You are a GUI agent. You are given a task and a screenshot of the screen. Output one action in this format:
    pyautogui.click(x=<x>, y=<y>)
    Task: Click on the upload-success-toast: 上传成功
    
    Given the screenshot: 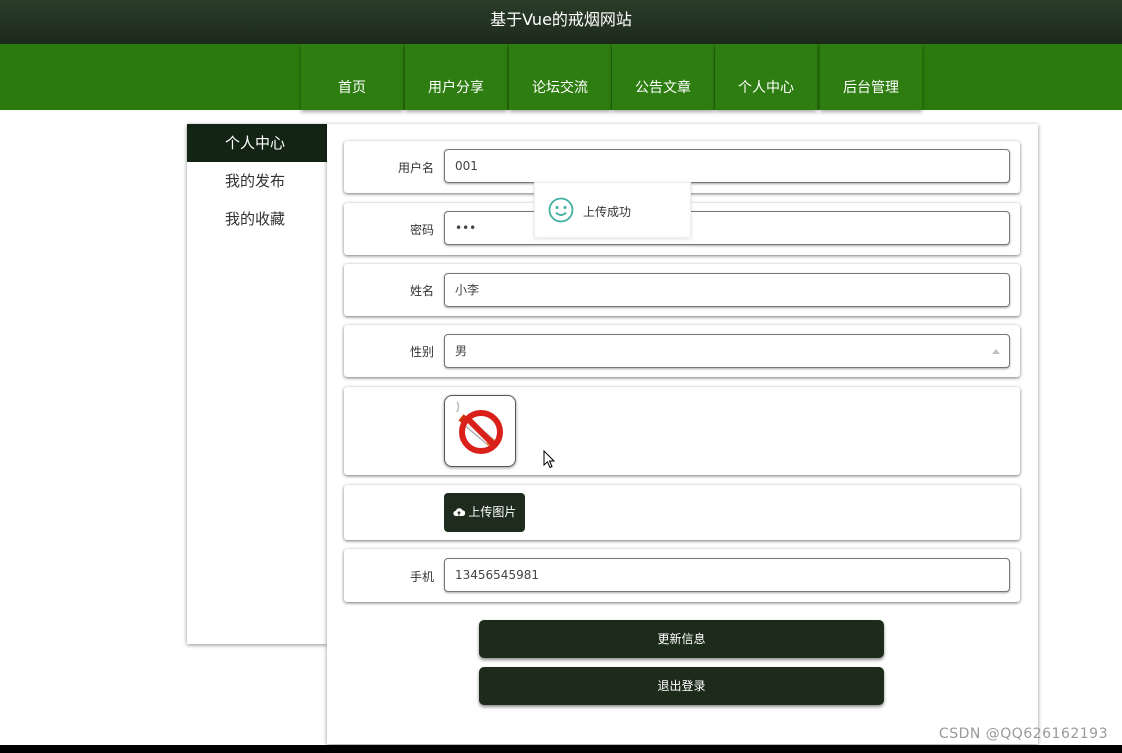 What is the action you would take?
    pyautogui.click(x=612, y=210)
    